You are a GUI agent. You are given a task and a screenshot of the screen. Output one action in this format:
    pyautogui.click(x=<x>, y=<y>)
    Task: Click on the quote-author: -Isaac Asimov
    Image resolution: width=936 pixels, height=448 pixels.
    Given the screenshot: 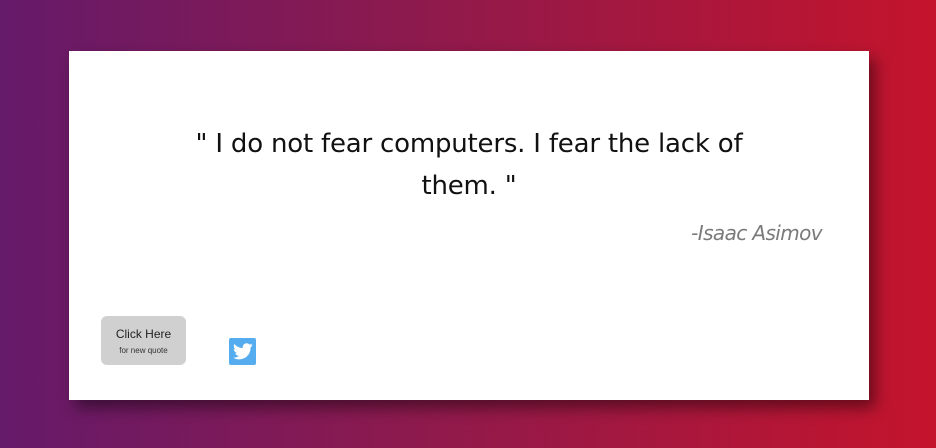 What is the action you would take?
    pyautogui.click(x=756, y=233)
    